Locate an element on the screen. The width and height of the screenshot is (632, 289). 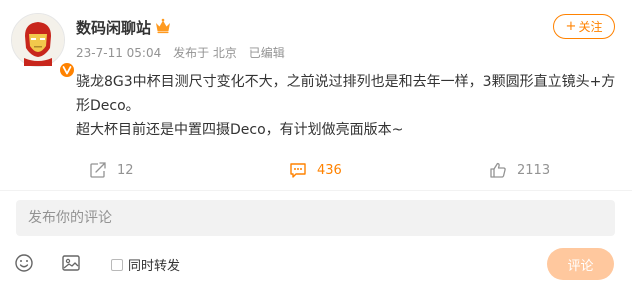
post-location: 发布于 北京 is located at coordinates (205, 53).